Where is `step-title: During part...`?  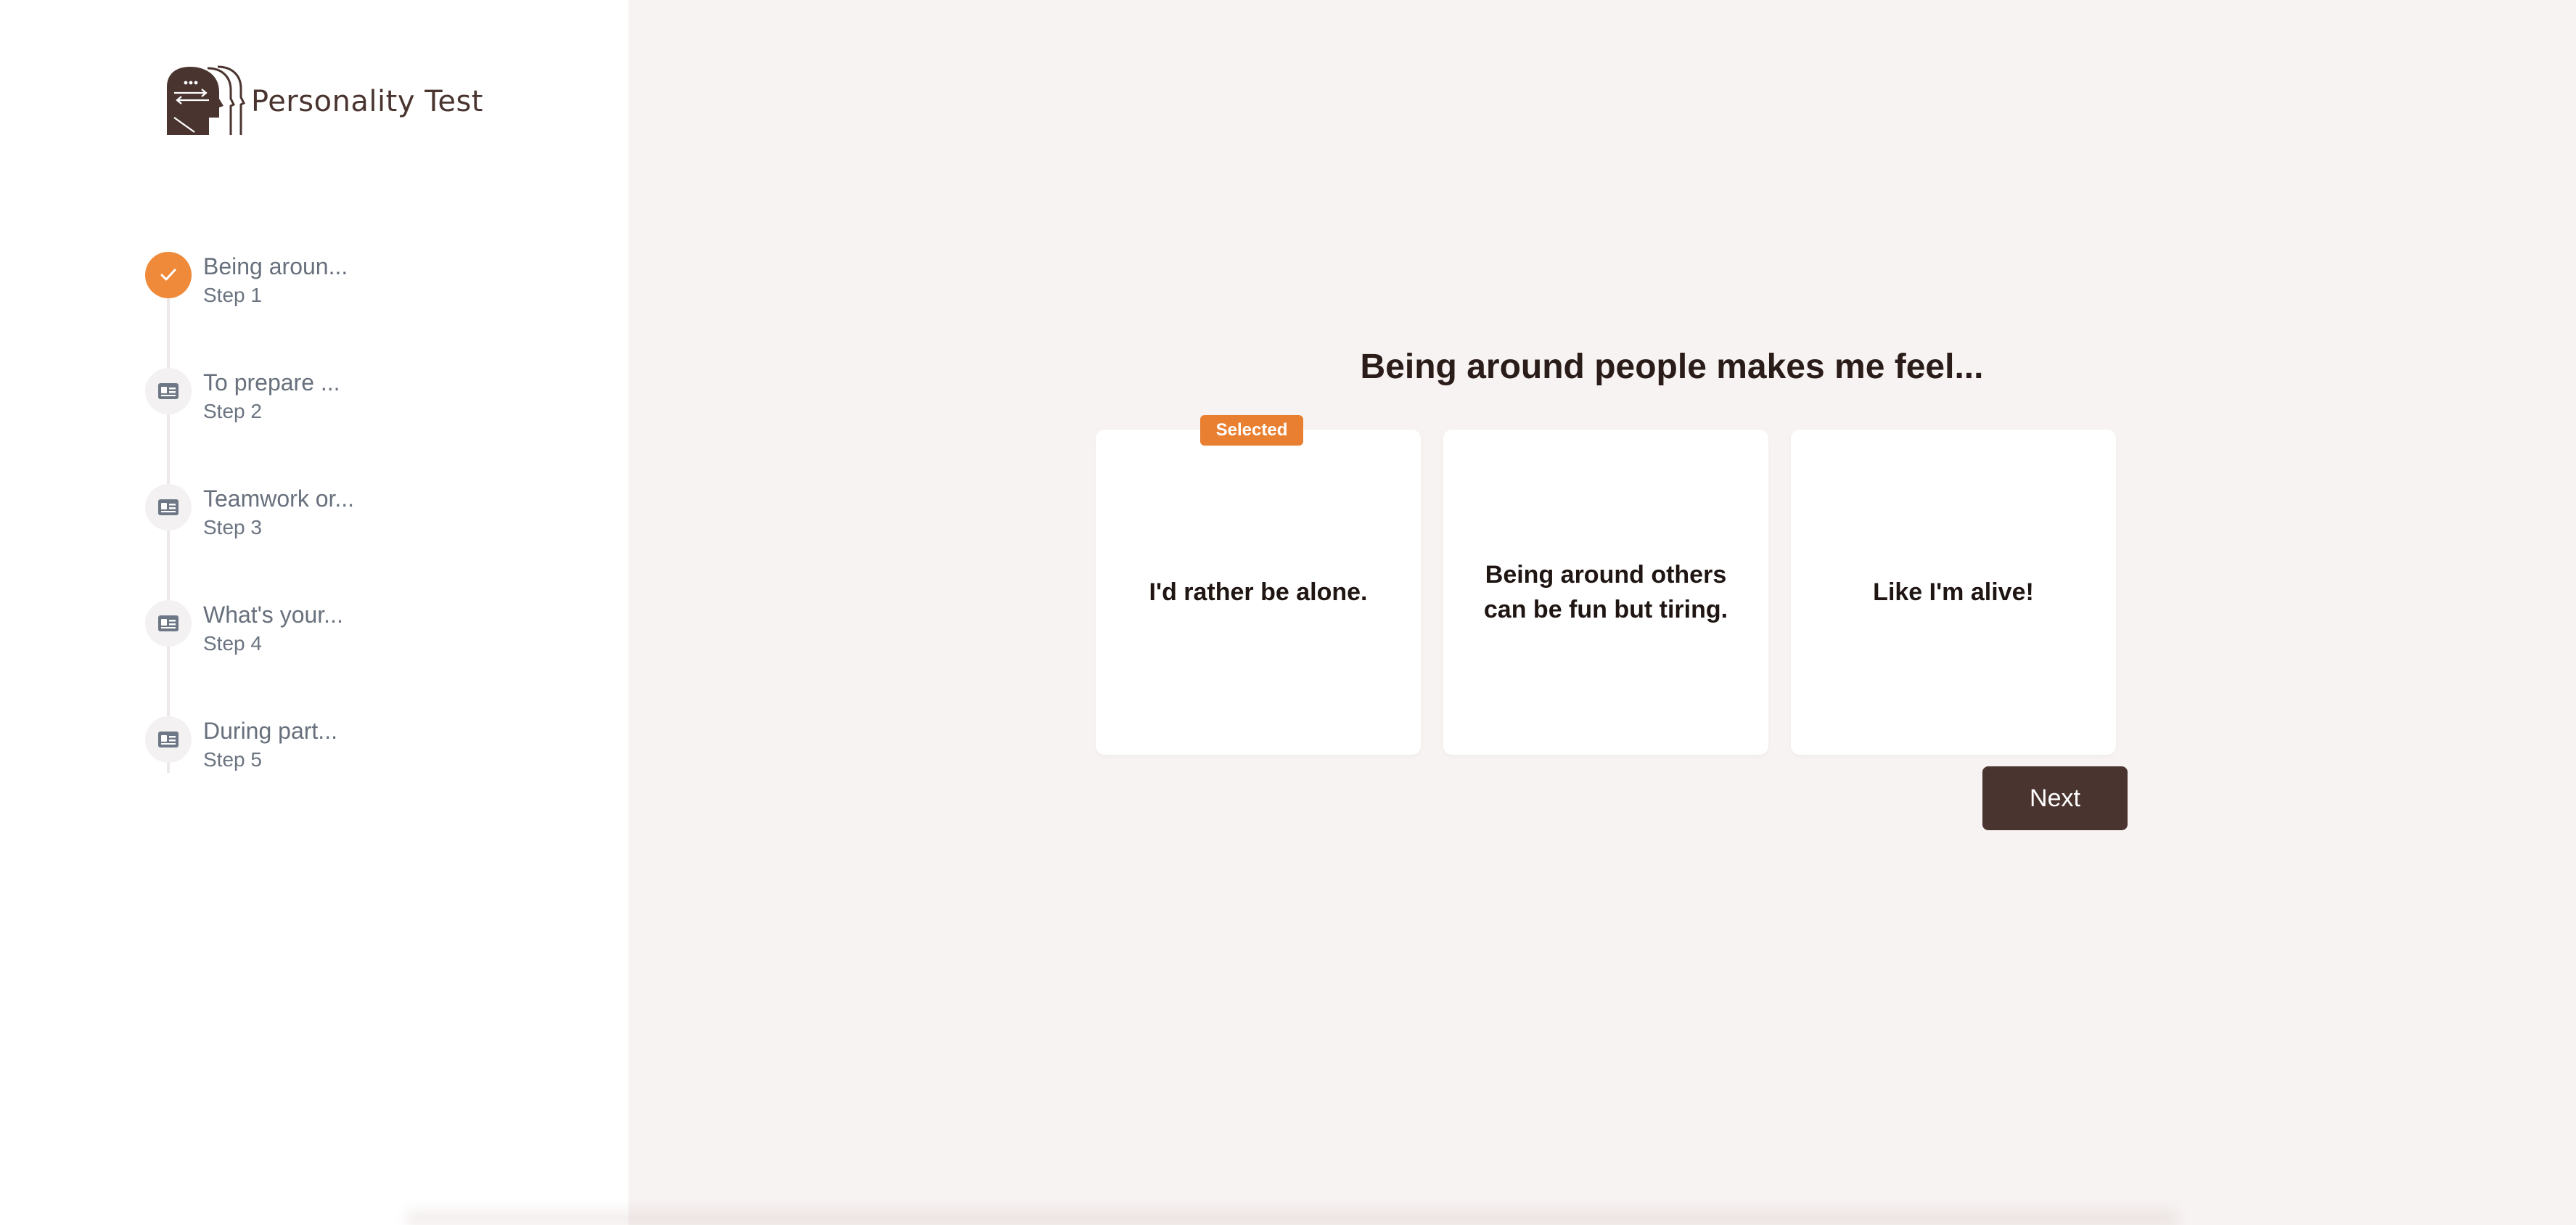 step-title: During part... is located at coordinates (270, 731).